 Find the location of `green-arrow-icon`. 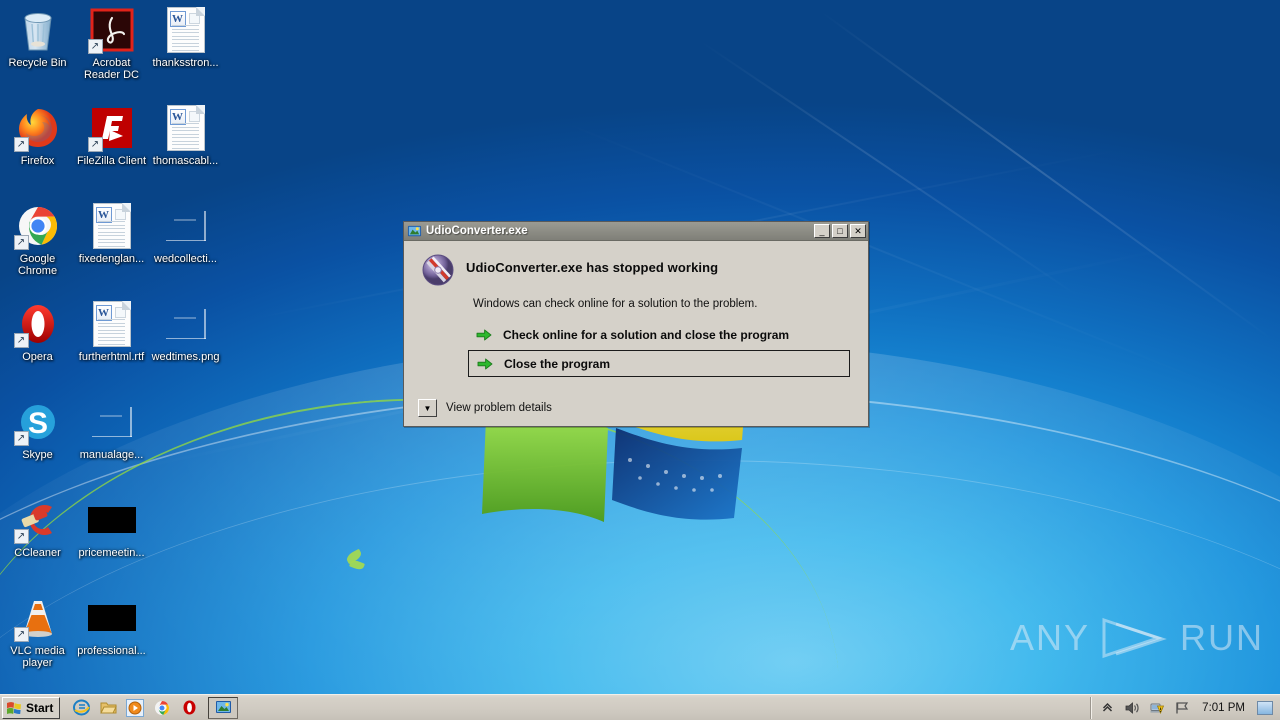

green-arrow-icon is located at coordinates (485, 363).